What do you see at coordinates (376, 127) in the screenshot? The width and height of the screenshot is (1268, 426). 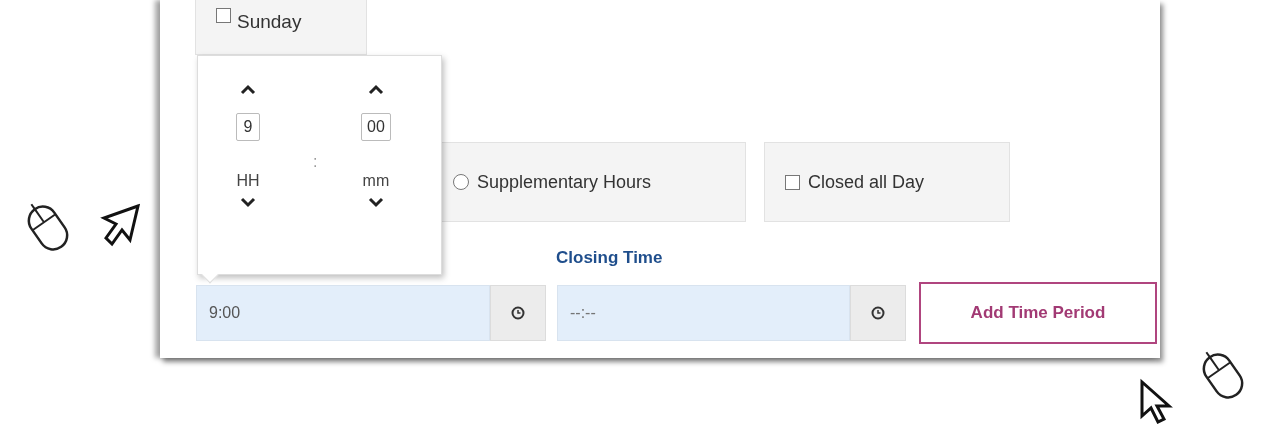 I see `minute-field: 00` at bounding box center [376, 127].